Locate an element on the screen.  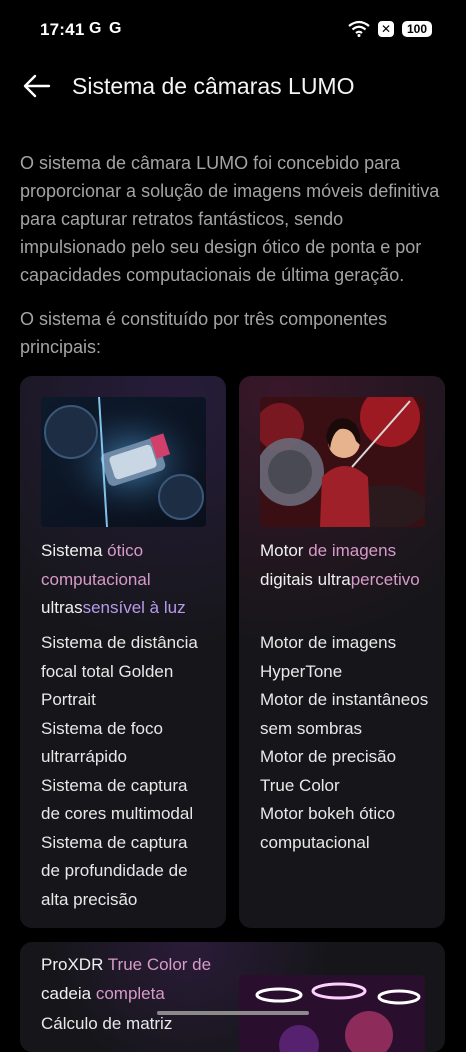
battery-indicator: 100 is located at coordinates (416, 28).